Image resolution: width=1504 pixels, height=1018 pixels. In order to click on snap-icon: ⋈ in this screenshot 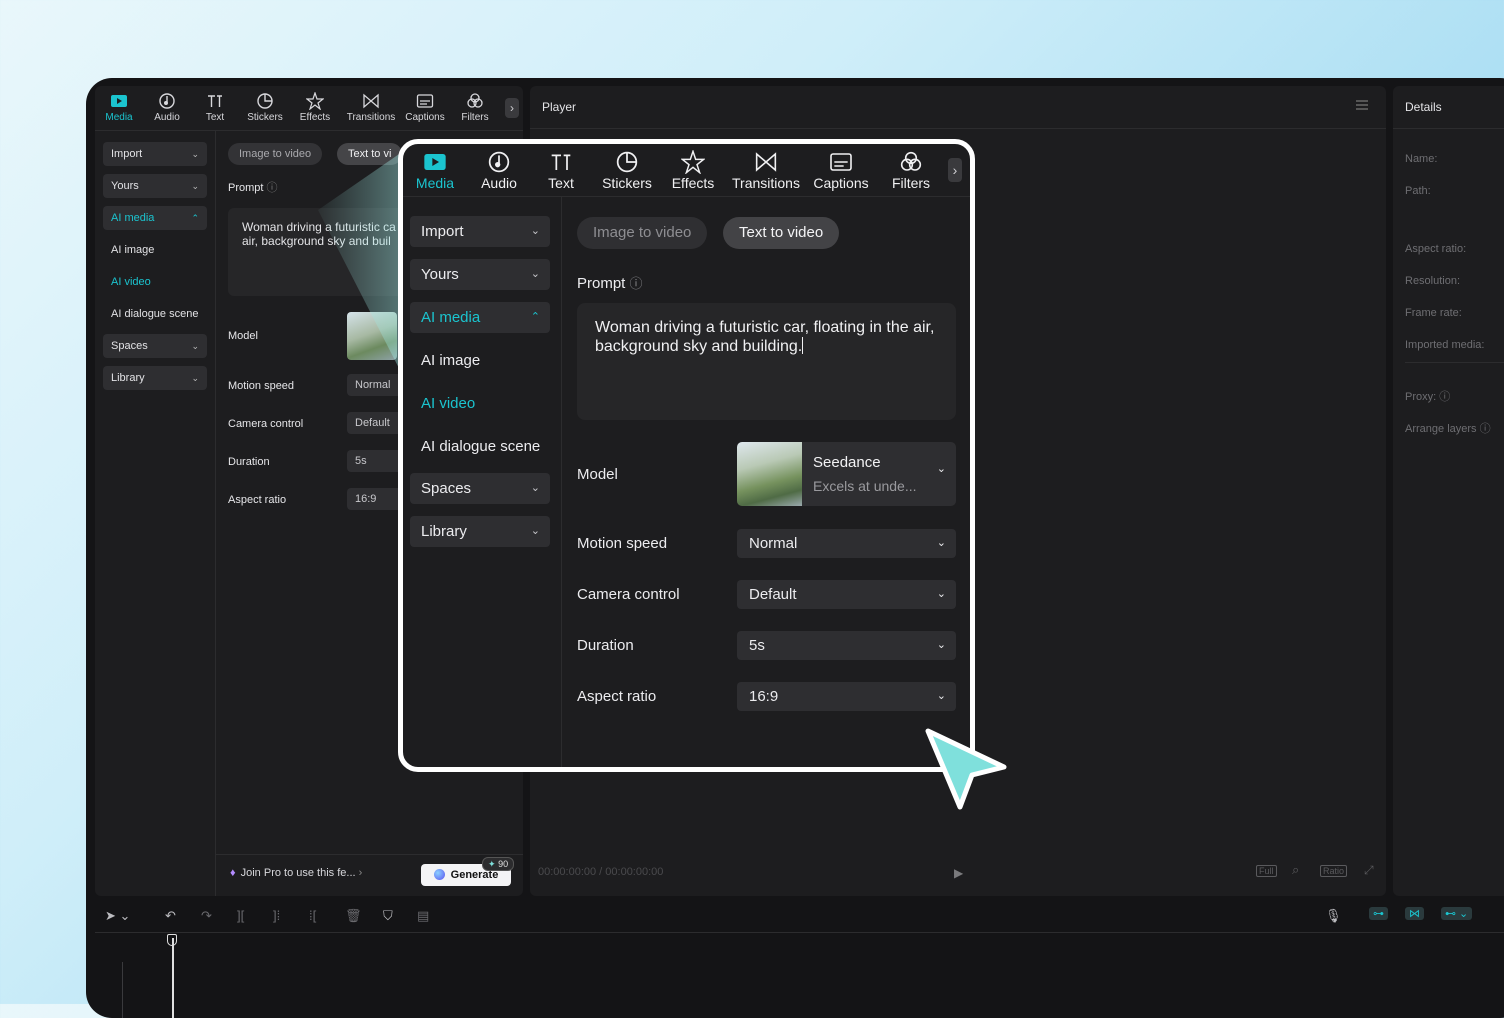, I will do `click(1414, 913)`.